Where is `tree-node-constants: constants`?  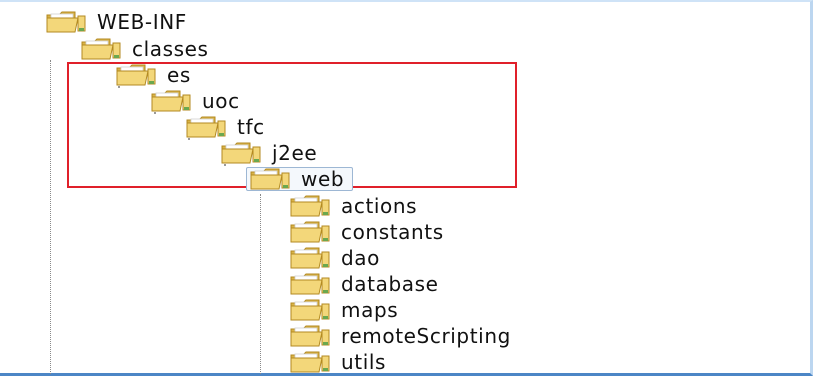 tree-node-constants: constants is located at coordinates (366, 232).